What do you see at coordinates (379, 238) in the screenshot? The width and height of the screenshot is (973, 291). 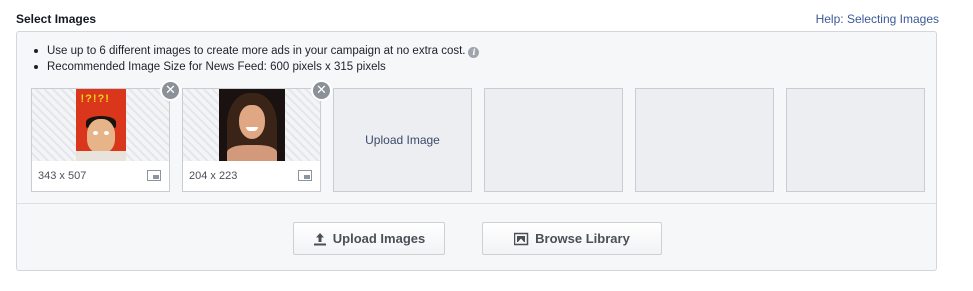 I see `upload-images-label: Upload Images` at bounding box center [379, 238].